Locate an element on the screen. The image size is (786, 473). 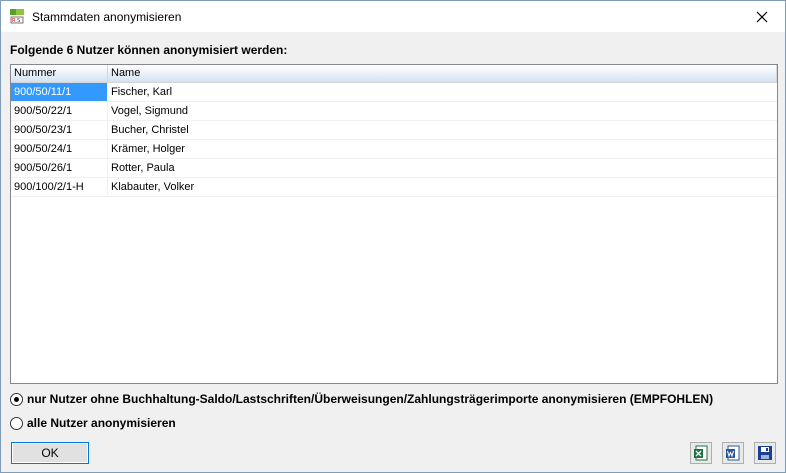
radio-button-checked is located at coordinates (16, 399).